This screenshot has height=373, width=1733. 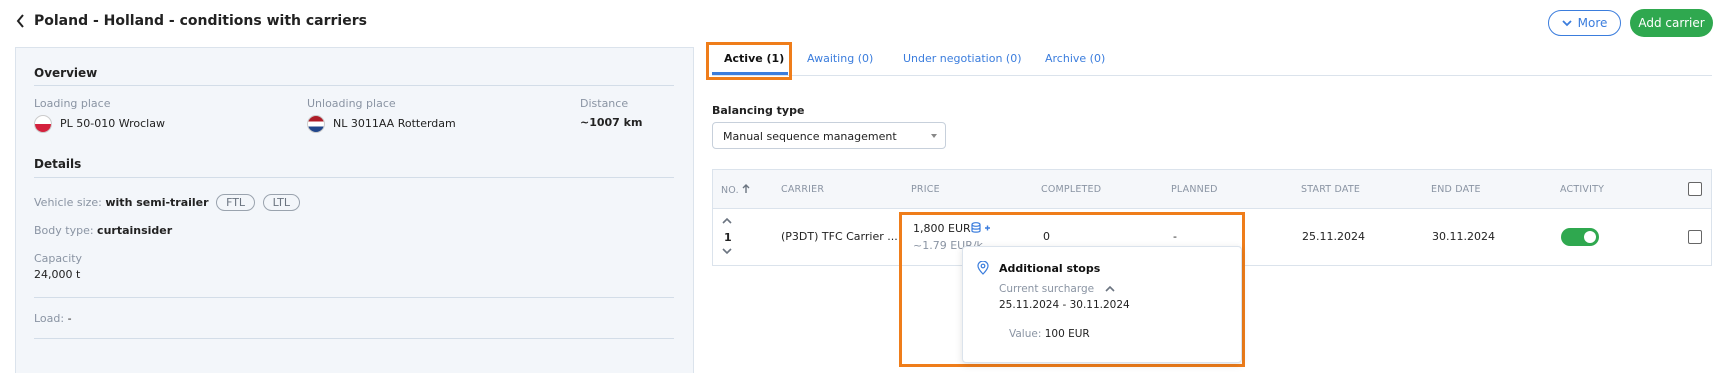 I want to click on popover-subtitle: Current surcharge, so click(x=1057, y=289).